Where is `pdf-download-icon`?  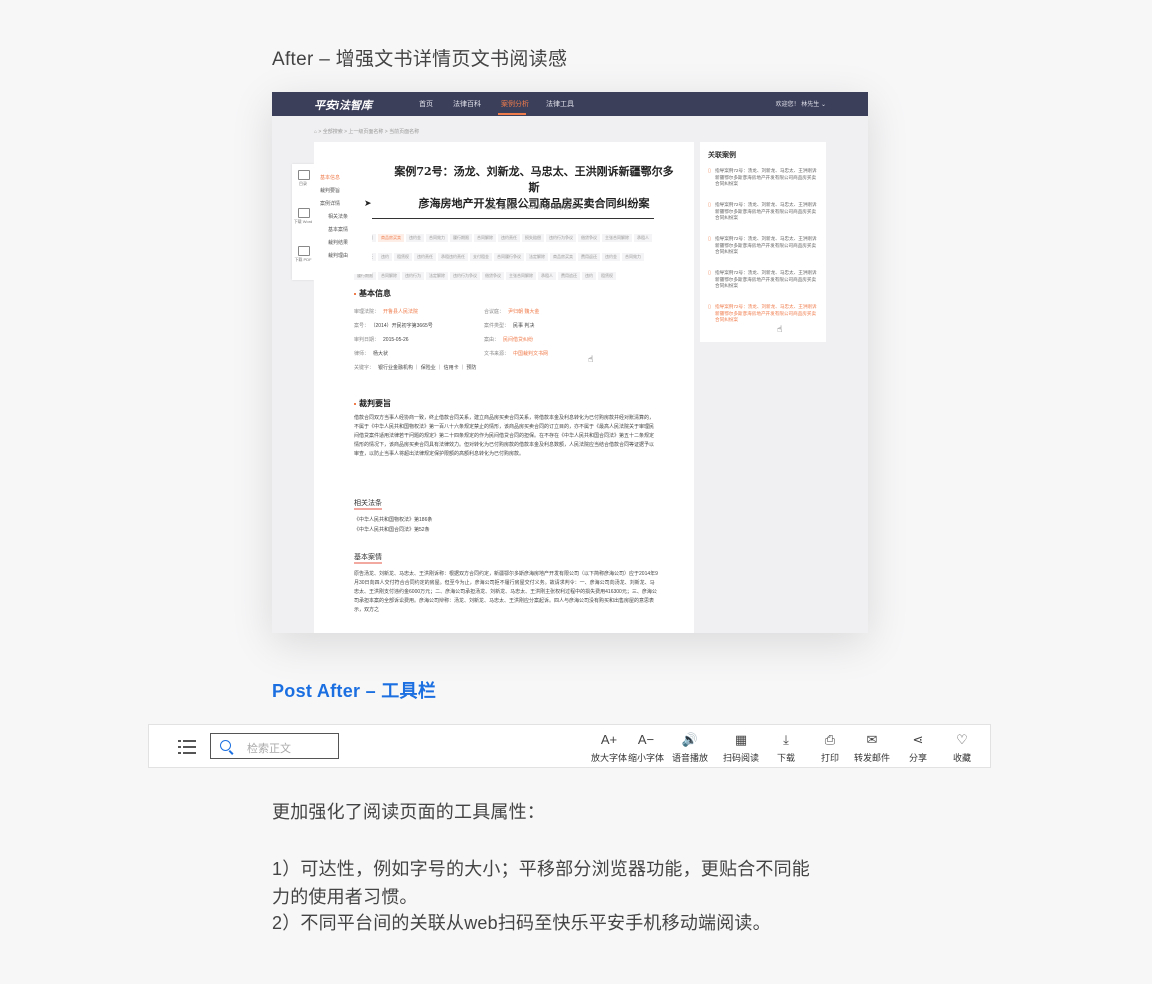 pdf-download-icon is located at coordinates (304, 251).